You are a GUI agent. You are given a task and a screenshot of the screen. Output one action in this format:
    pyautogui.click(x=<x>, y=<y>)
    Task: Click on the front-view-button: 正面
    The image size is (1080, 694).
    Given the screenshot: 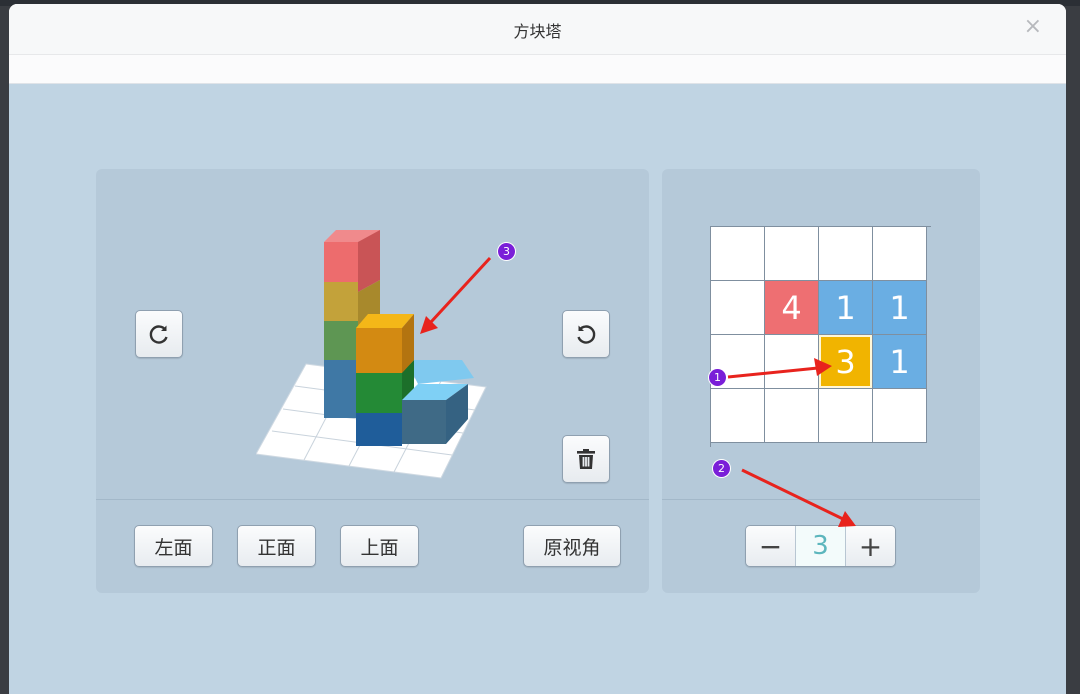 What is the action you would take?
    pyautogui.click(x=276, y=546)
    